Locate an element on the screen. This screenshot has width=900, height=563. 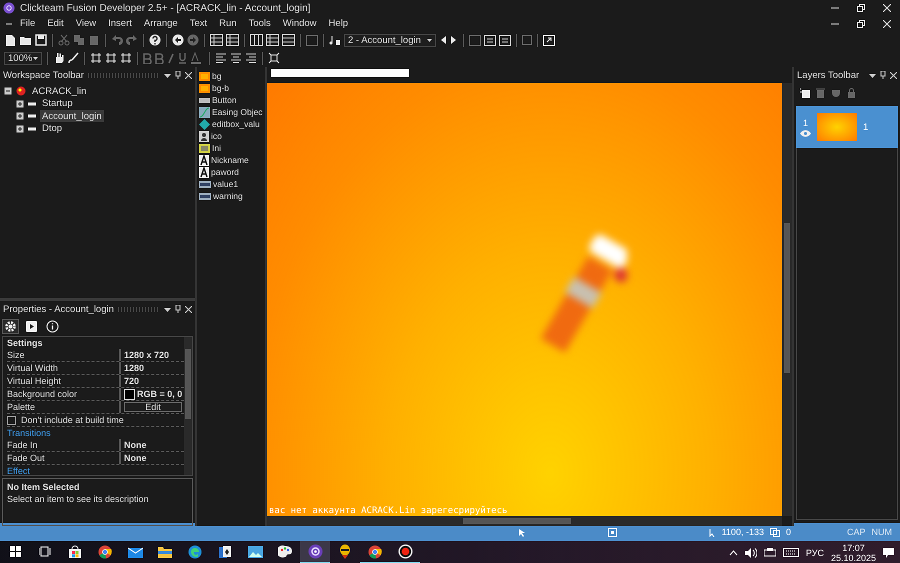
checkbox is located at coordinates (11, 420).